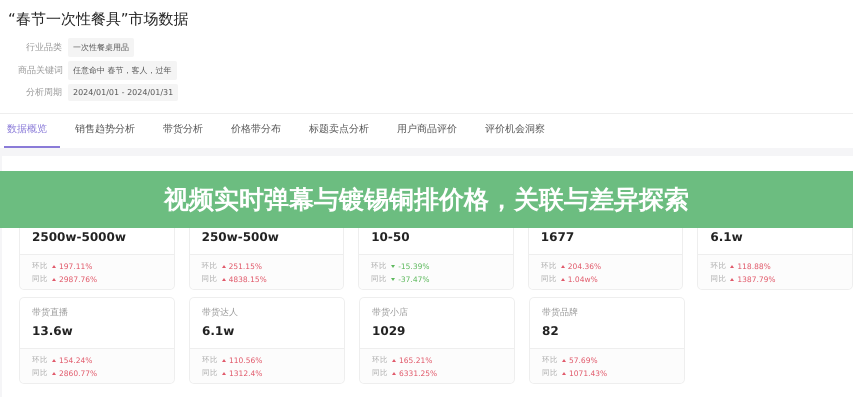  Describe the element at coordinates (390, 313) in the screenshot. I see `metric-label: 带货小店` at that location.